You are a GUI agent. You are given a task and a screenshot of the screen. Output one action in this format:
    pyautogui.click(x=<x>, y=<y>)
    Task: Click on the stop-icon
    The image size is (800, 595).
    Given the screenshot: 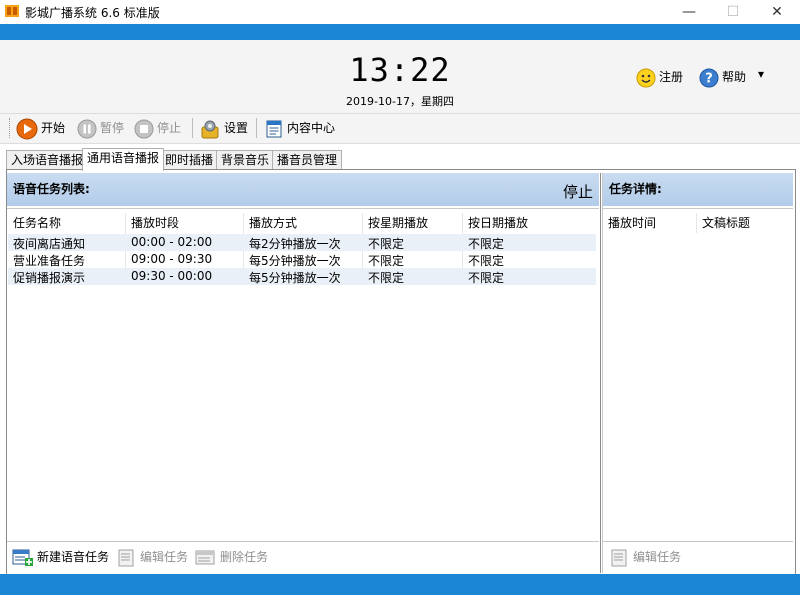 What is the action you would take?
    pyautogui.click(x=144, y=128)
    